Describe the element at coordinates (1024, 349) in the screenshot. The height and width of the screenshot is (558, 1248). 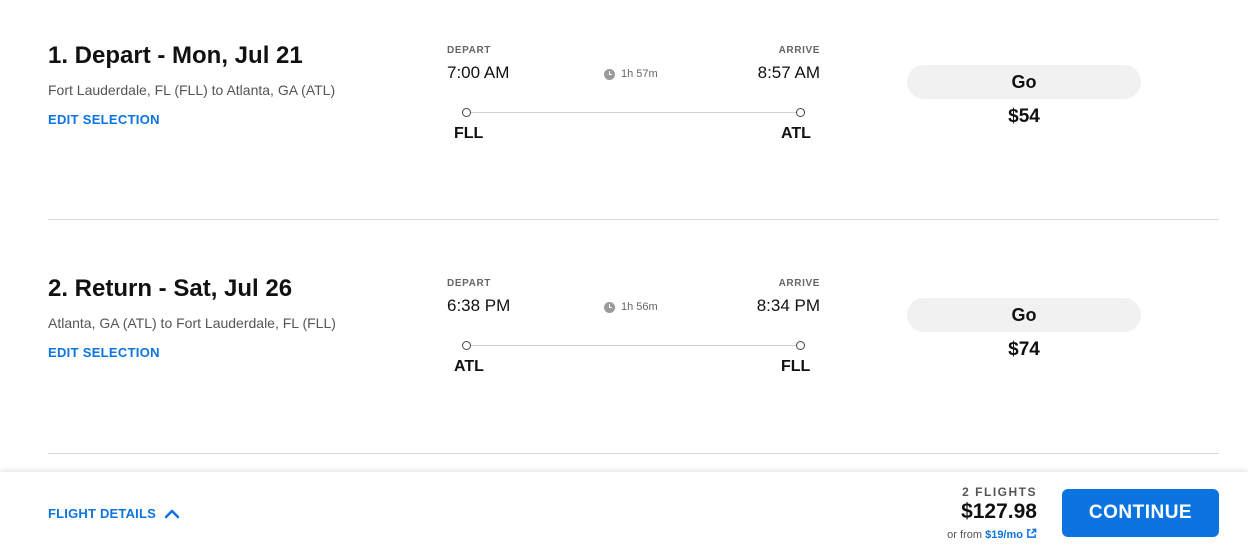
I see `fare-price: $74` at that location.